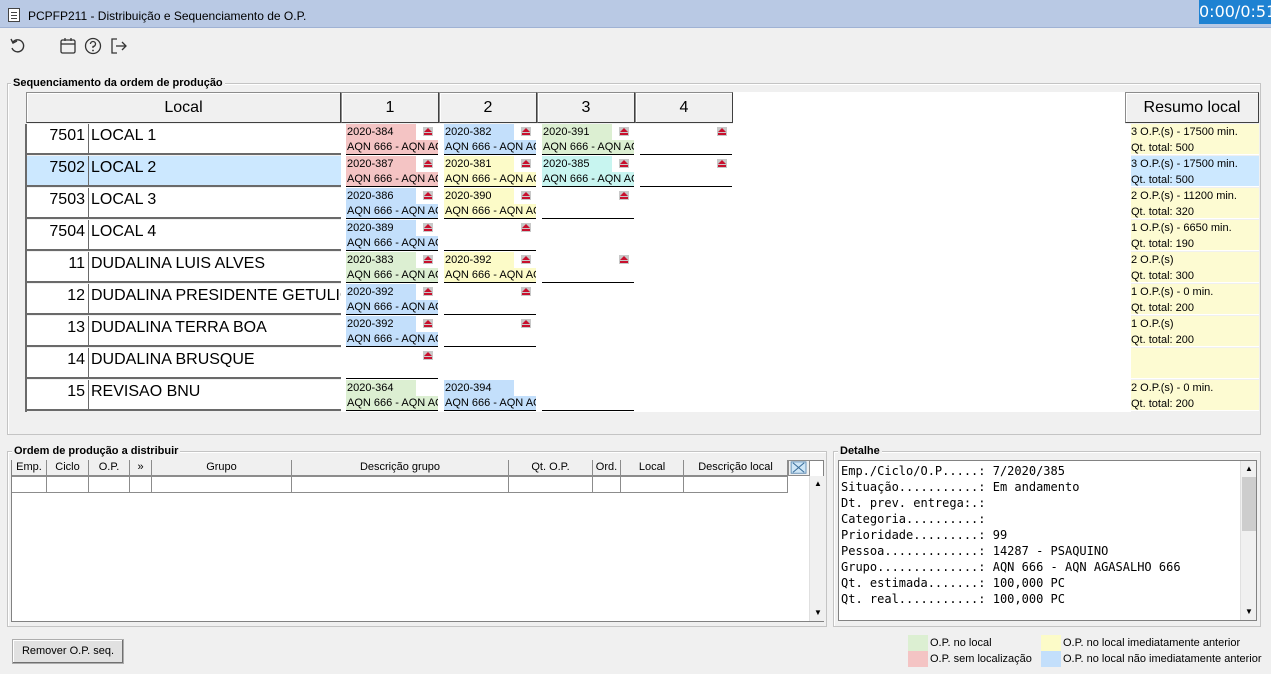 This screenshot has height=674, width=1271. Describe the element at coordinates (93, 46) in the screenshot. I see `help-icon` at that location.